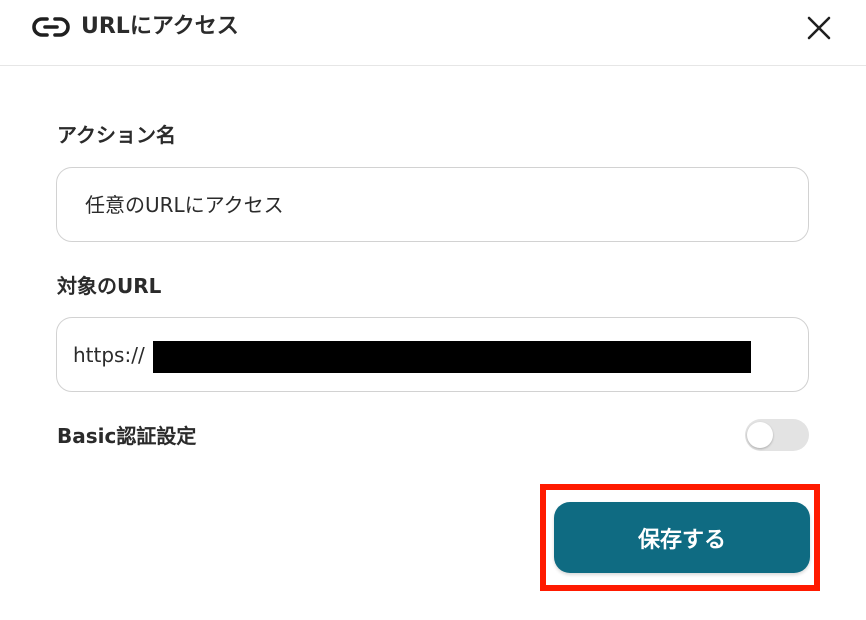  I want to click on save-button: 保存する, so click(682, 537).